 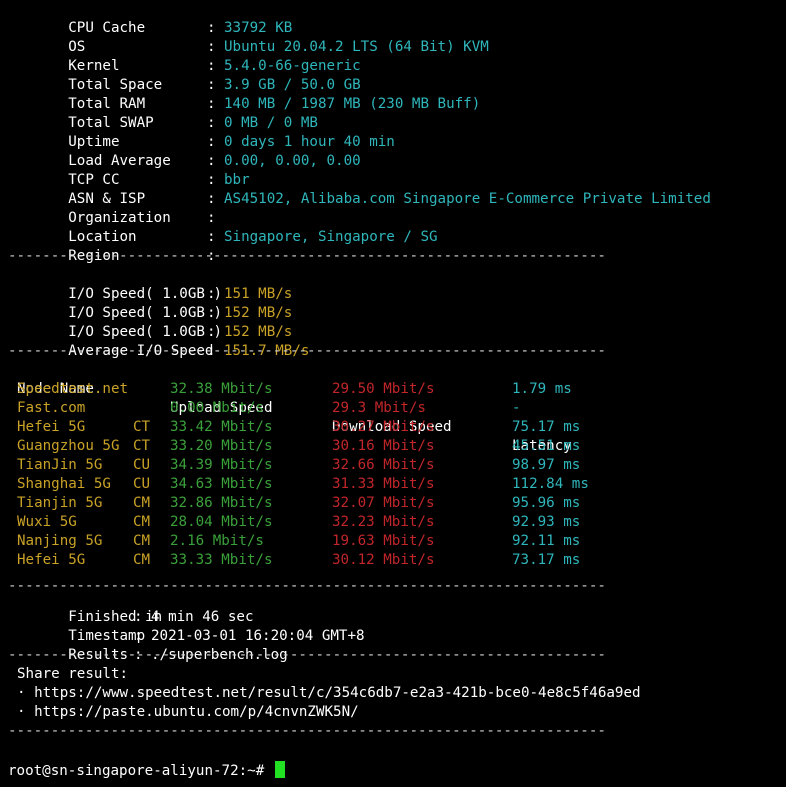 What do you see at coordinates (180, 294) in the screenshot?
I see `io-row: I/O Speed( 1.0GB ): 151 MB/s` at bounding box center [180, 294].